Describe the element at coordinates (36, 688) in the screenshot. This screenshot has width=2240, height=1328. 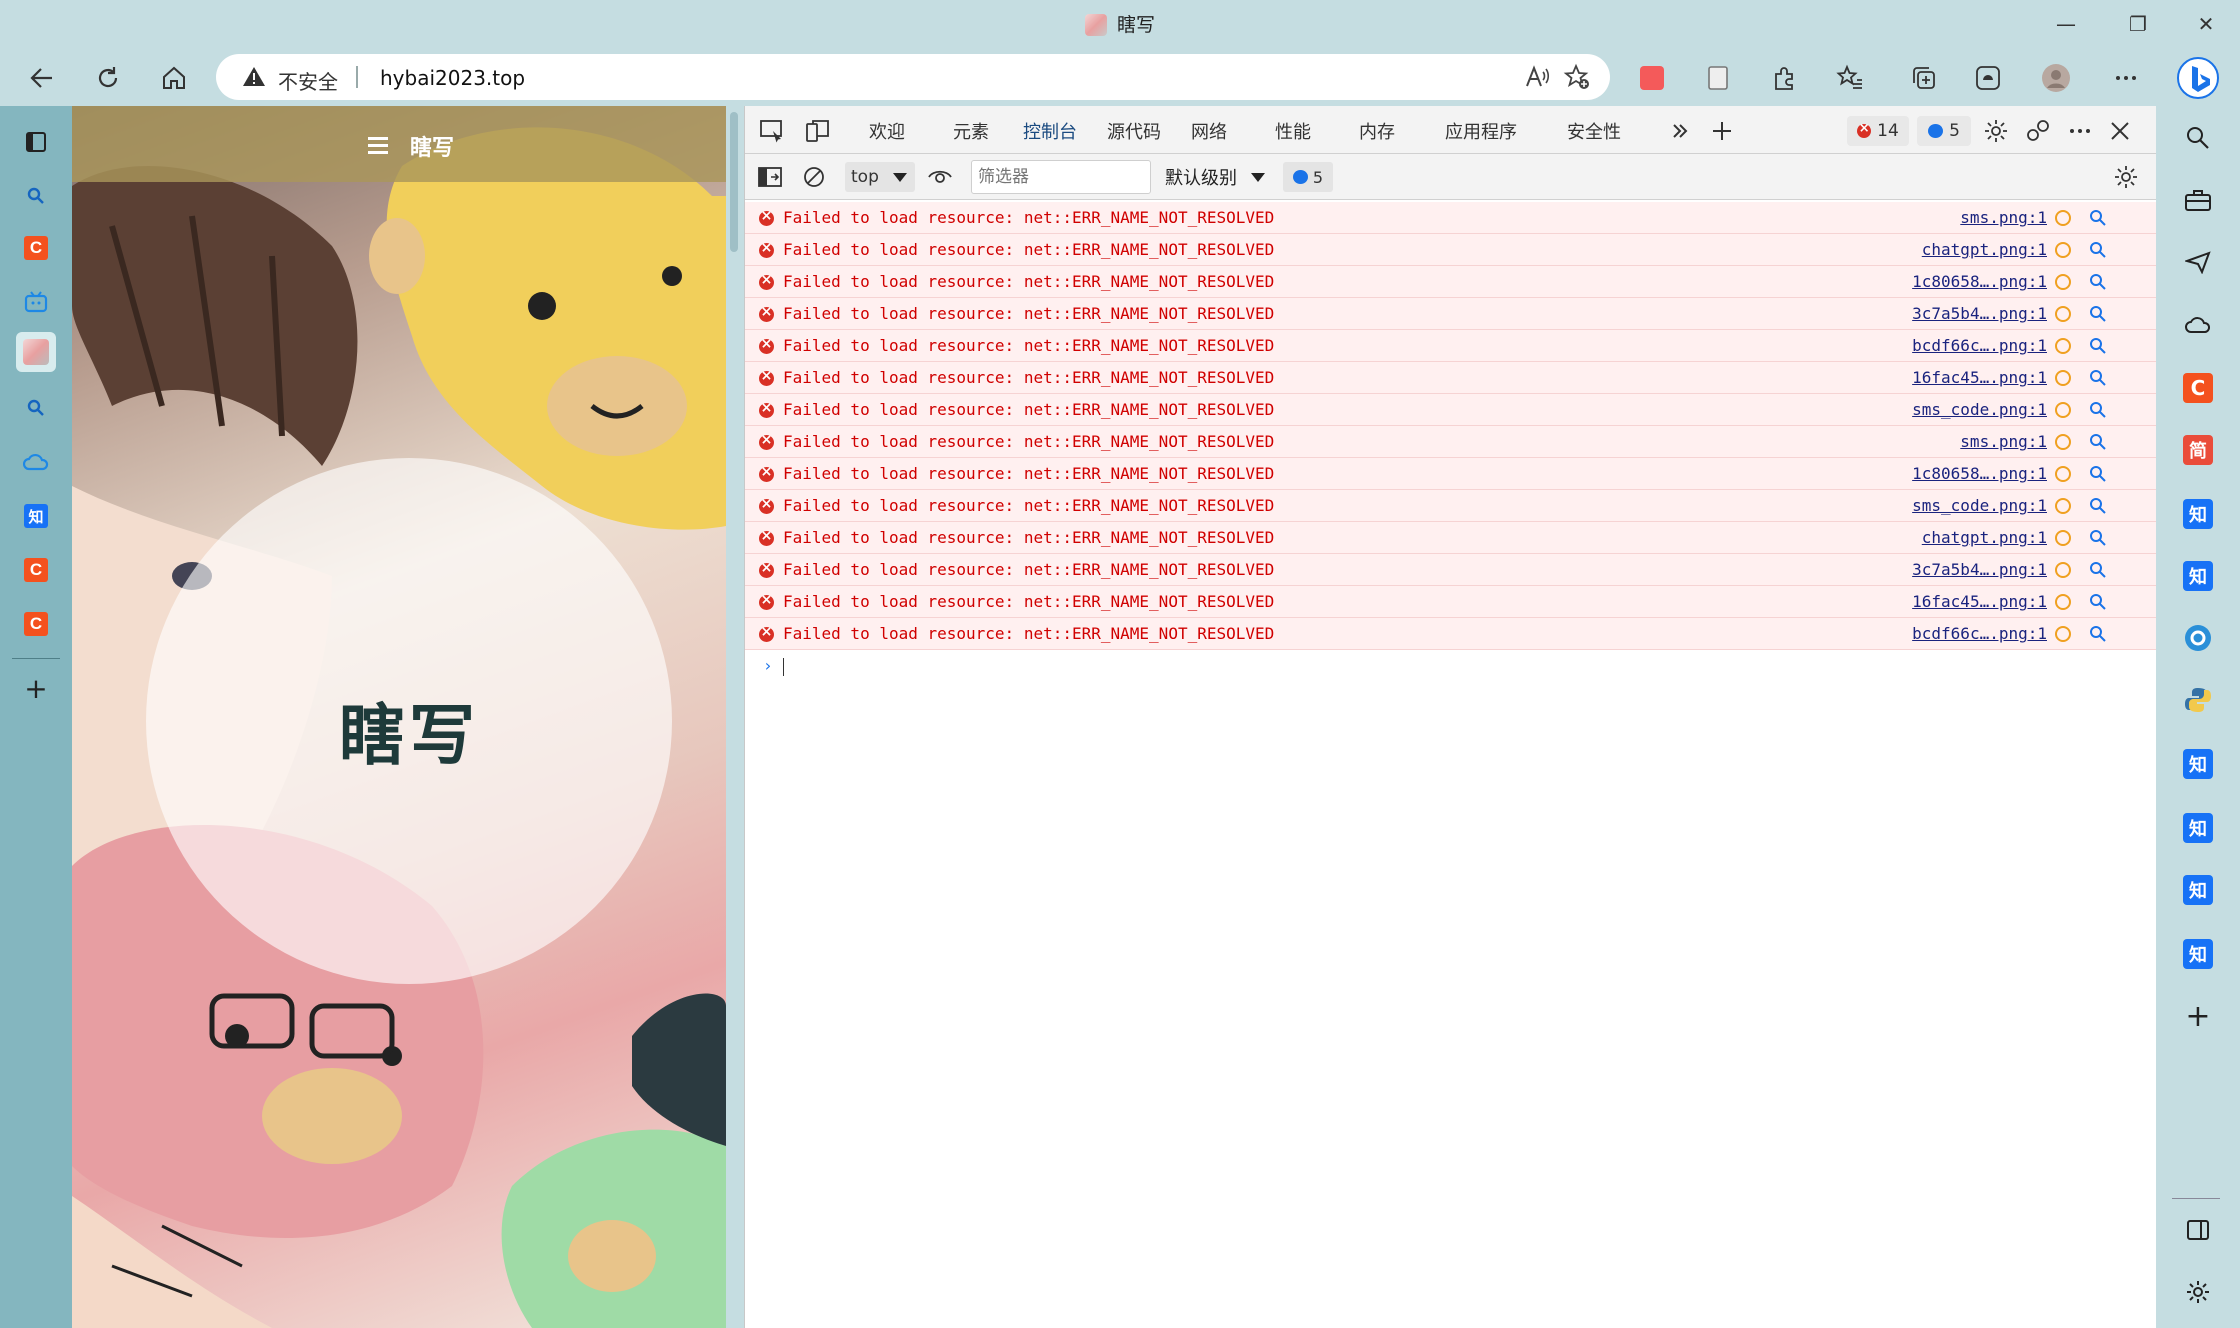
I see `new-tab-button: +` at that location.